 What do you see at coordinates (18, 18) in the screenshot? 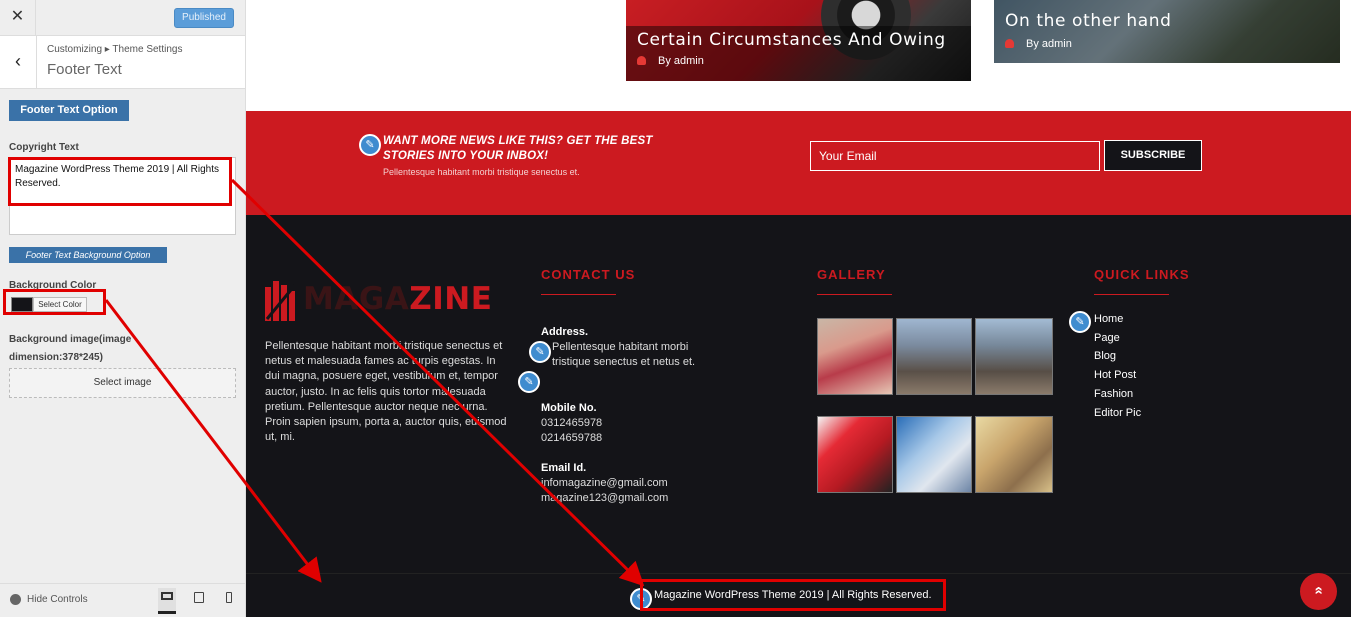
I see `close-customizer-button: ✕` at bounding box center [18, 18].